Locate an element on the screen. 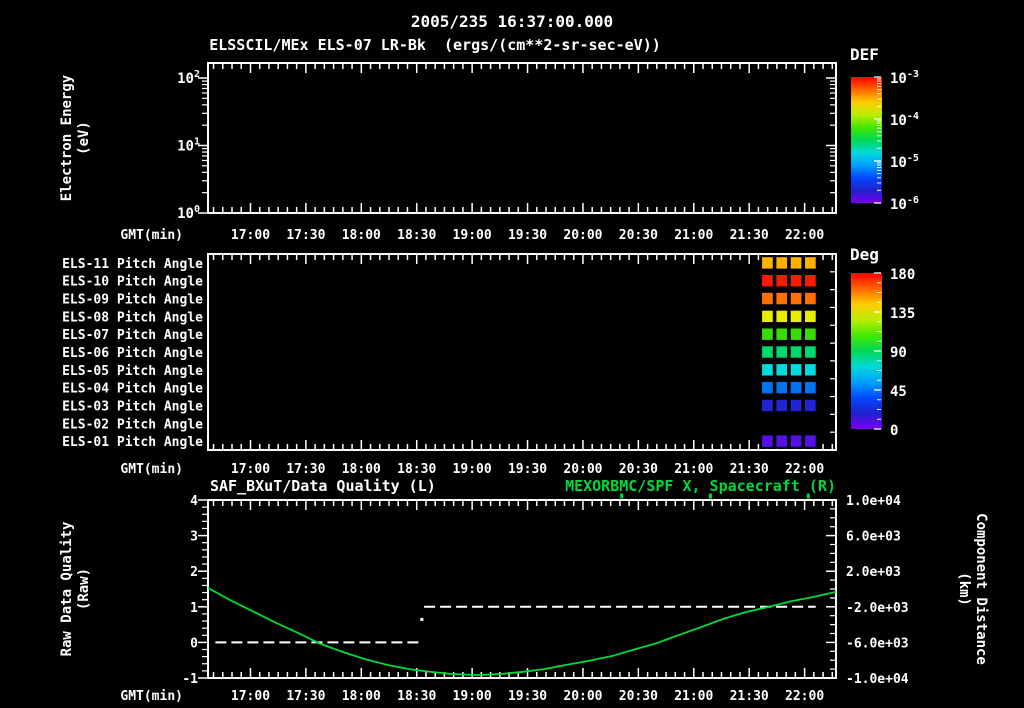 This screenshot has height=708, width=1024. panel1-y-axis-title-line1: Electron Energy is located at coordinates (67, 138).